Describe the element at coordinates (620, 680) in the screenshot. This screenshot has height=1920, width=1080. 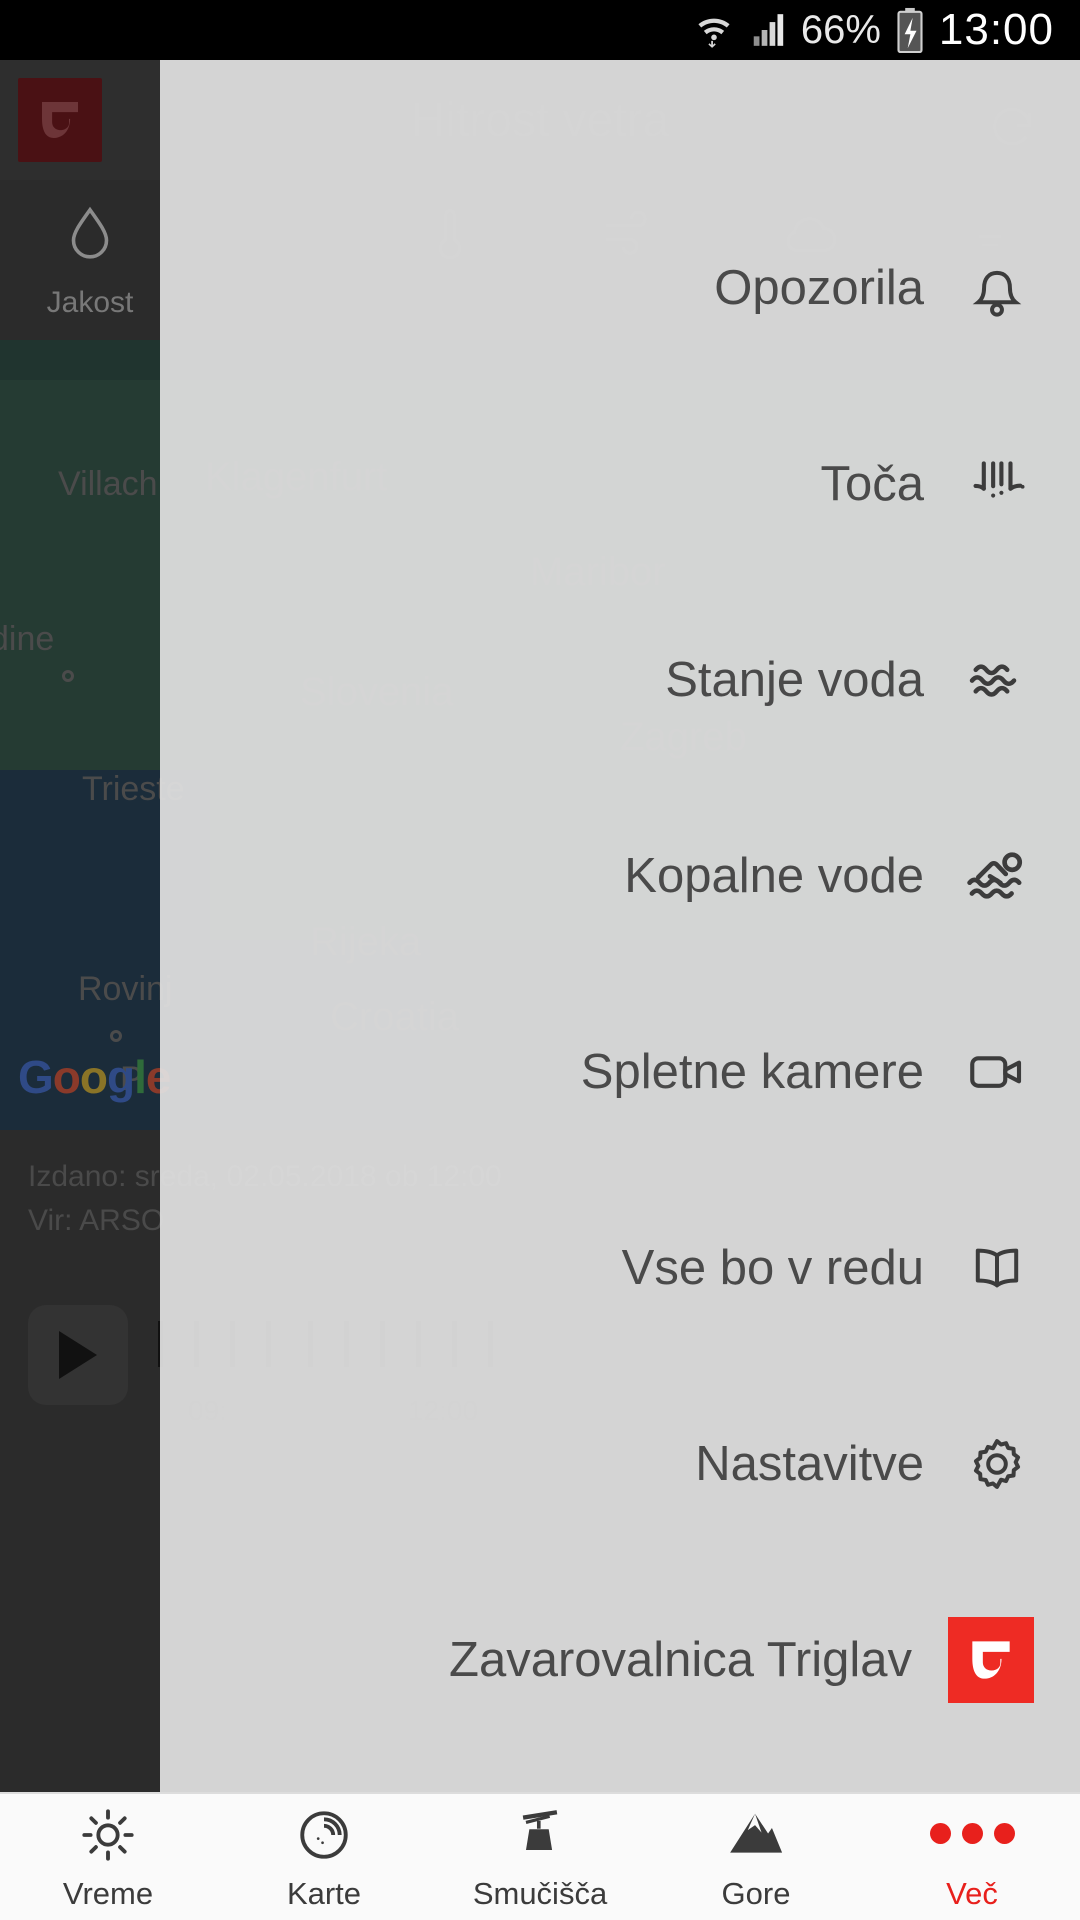
I see `menu-item-stanje-voda: Stanje voda` at that location.